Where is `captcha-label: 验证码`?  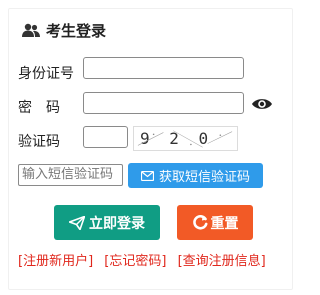
captcha-label: 验证码 is located at coordinates (39, 142).